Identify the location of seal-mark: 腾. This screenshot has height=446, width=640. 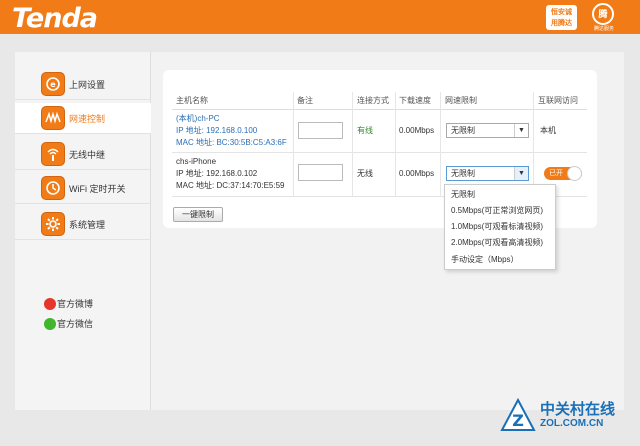
(603, 14).